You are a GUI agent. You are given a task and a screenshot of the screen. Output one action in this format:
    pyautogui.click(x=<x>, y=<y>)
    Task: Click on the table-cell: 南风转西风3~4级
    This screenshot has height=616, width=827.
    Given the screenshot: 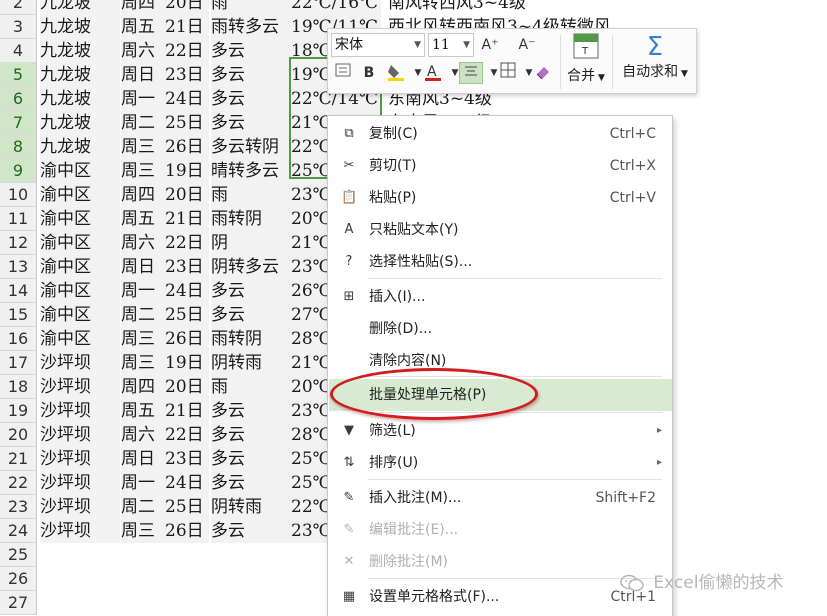 What is the action you would take?
    pyautogui.click(x=607, y=7)
    